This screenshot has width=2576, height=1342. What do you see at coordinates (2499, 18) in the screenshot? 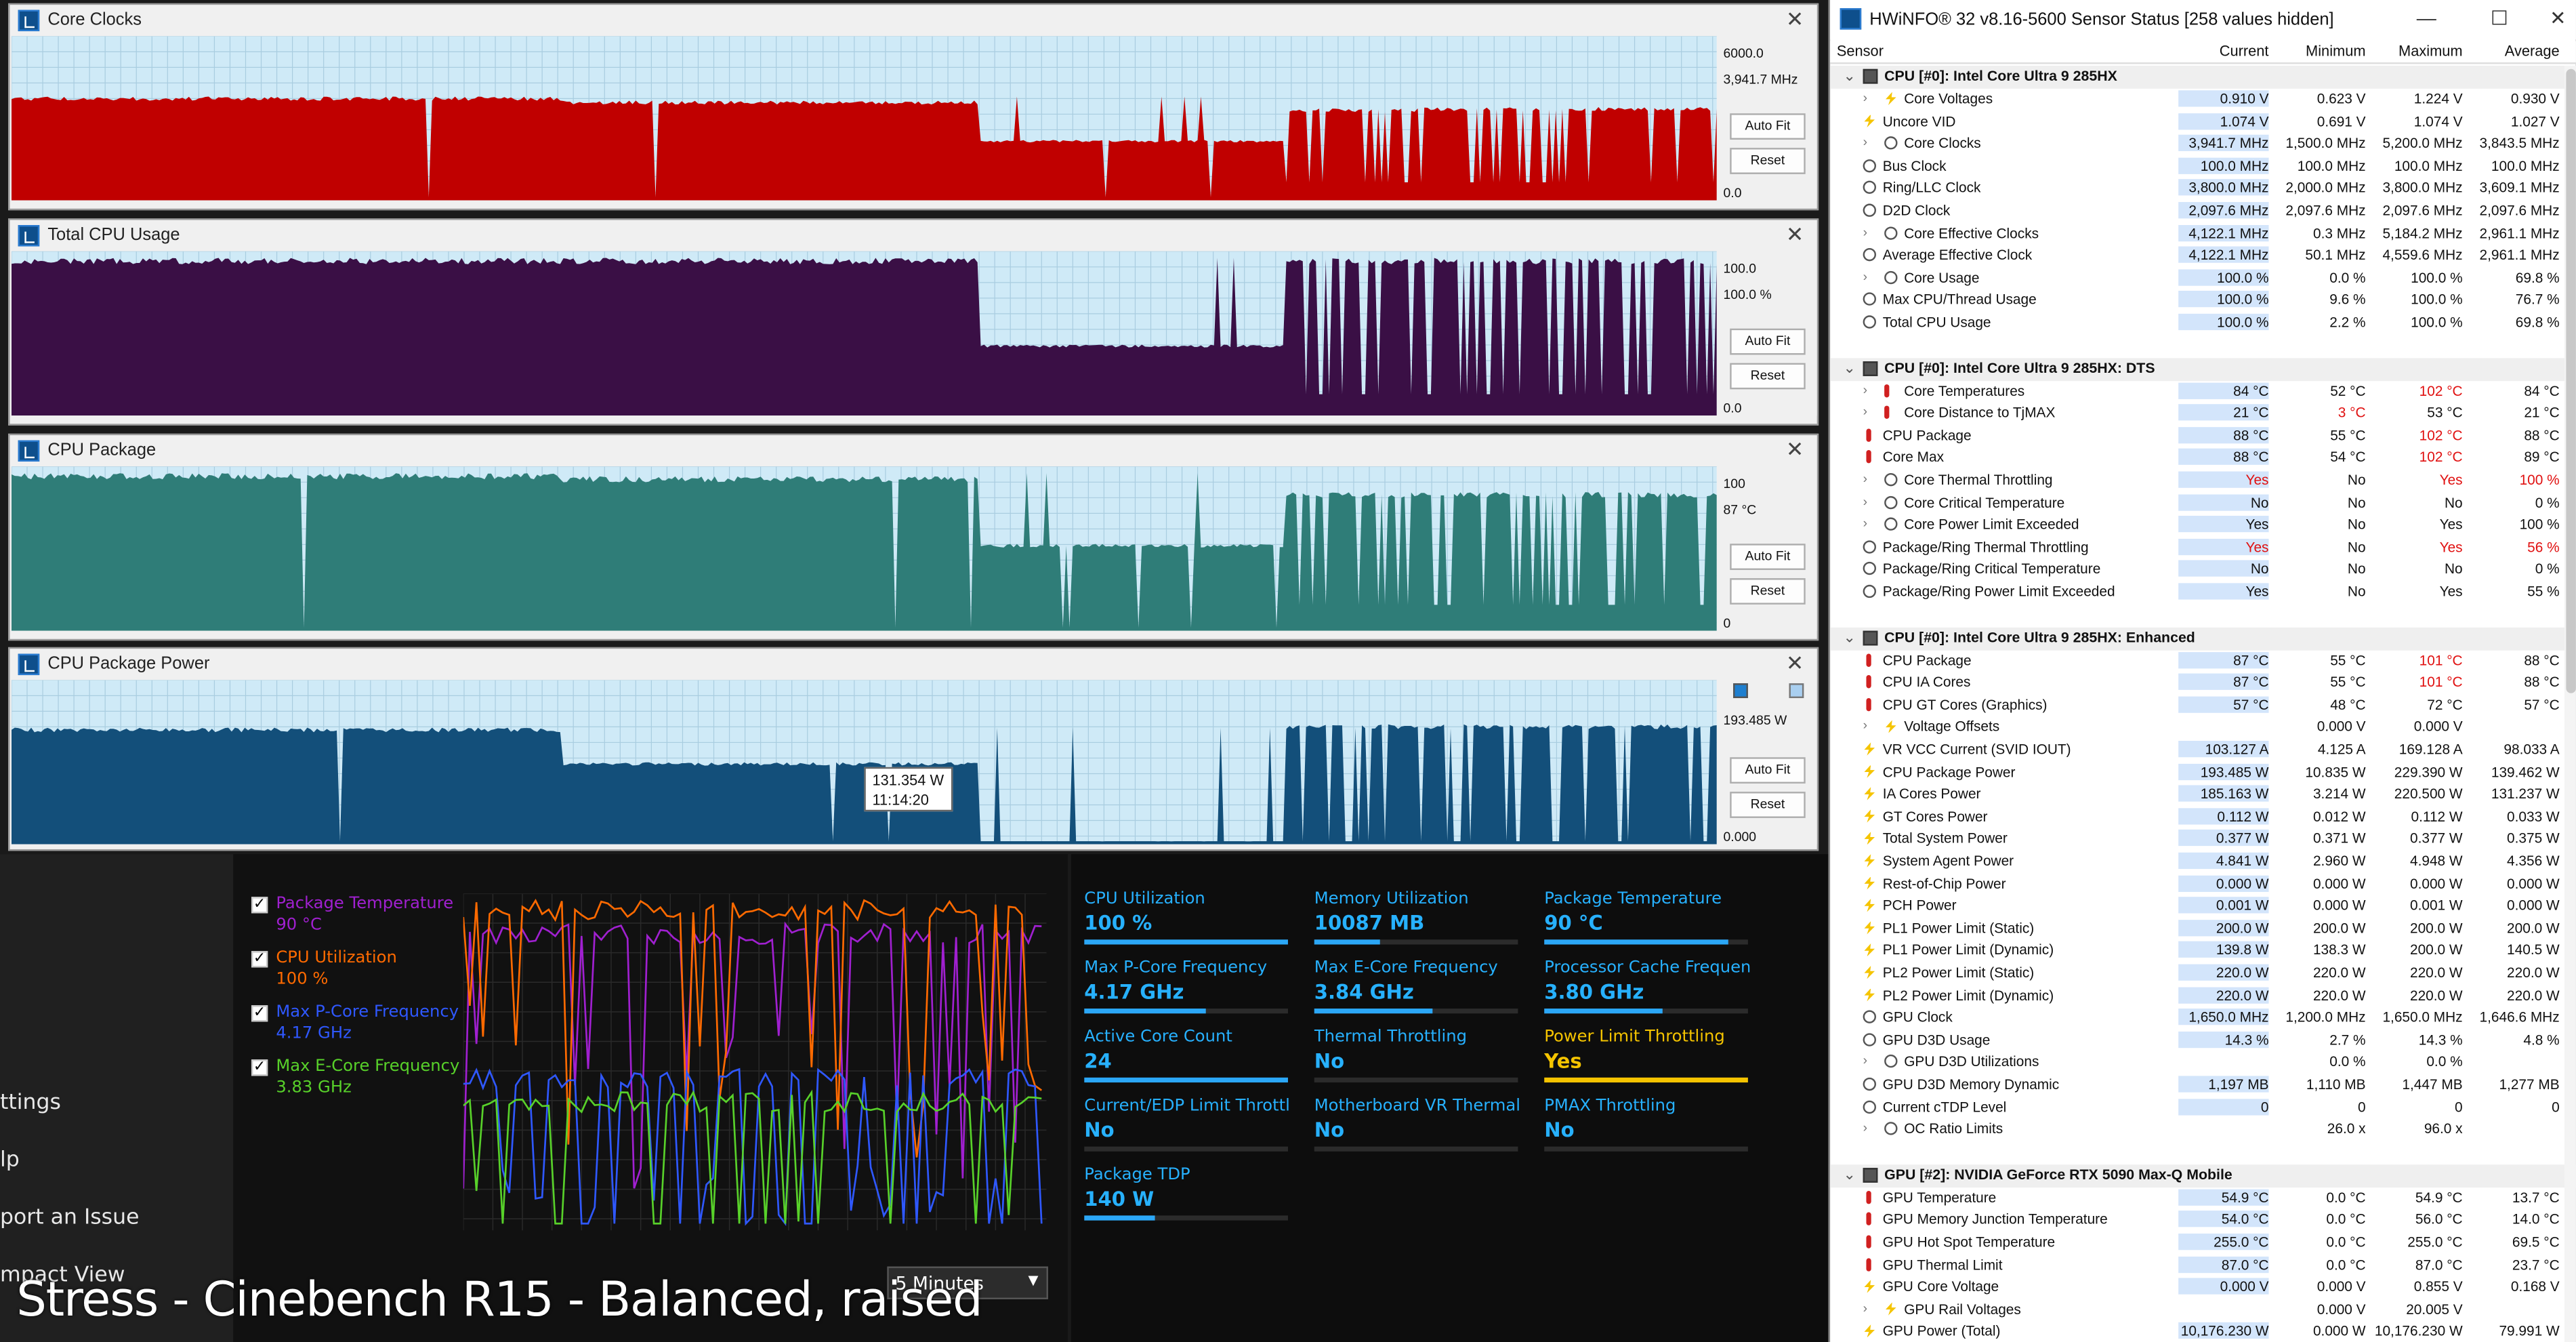
I see `maximize-icon: ☐` at bounding box center [2499, 18].